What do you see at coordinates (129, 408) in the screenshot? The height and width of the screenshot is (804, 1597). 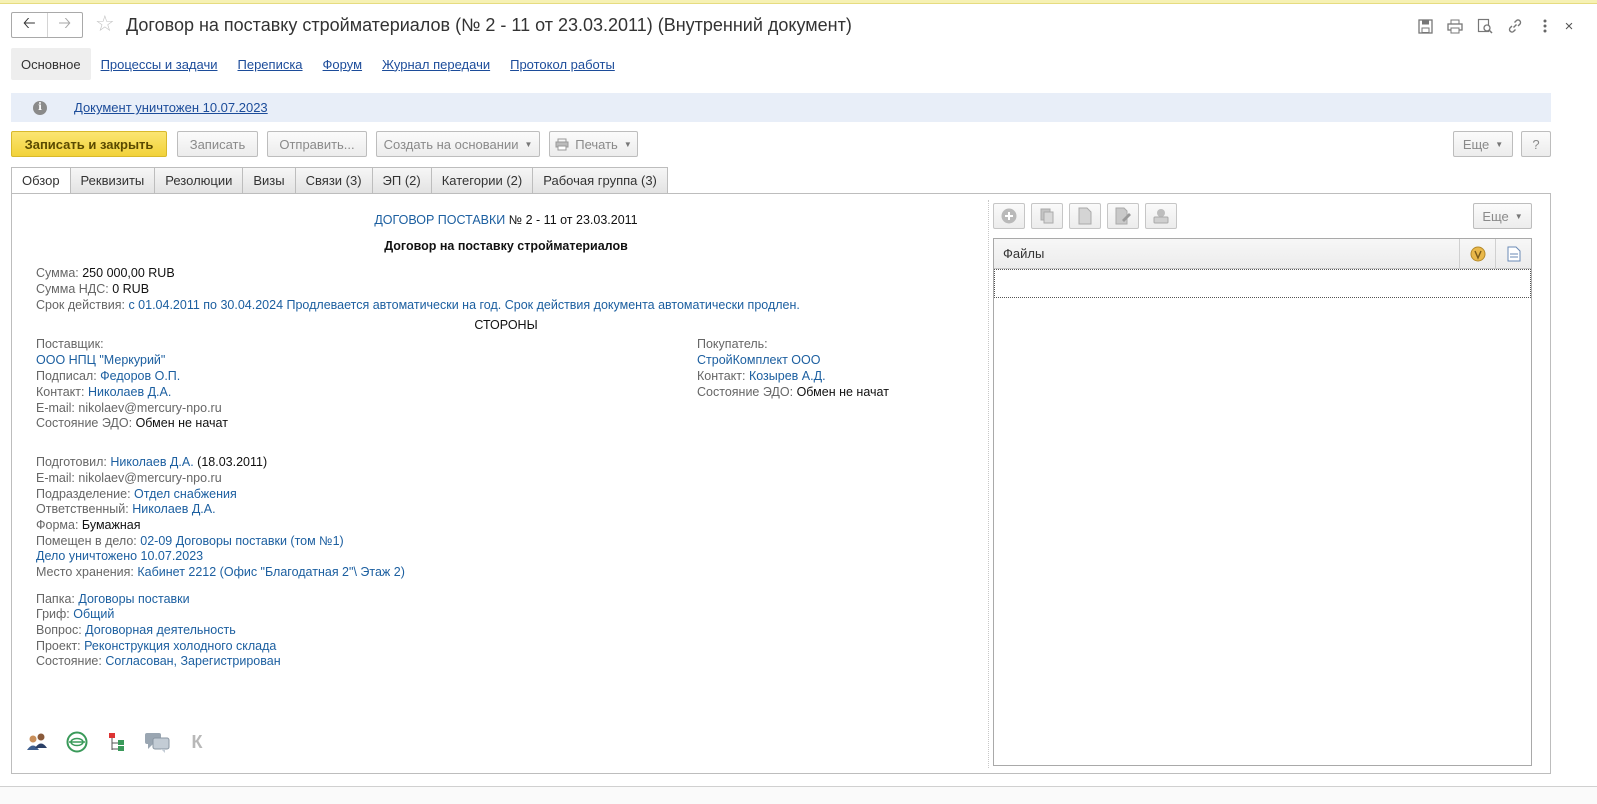 I see `supplier-email: E-mail: nikolaev@mercury-npo.ru` at bounding box center [129, 408].